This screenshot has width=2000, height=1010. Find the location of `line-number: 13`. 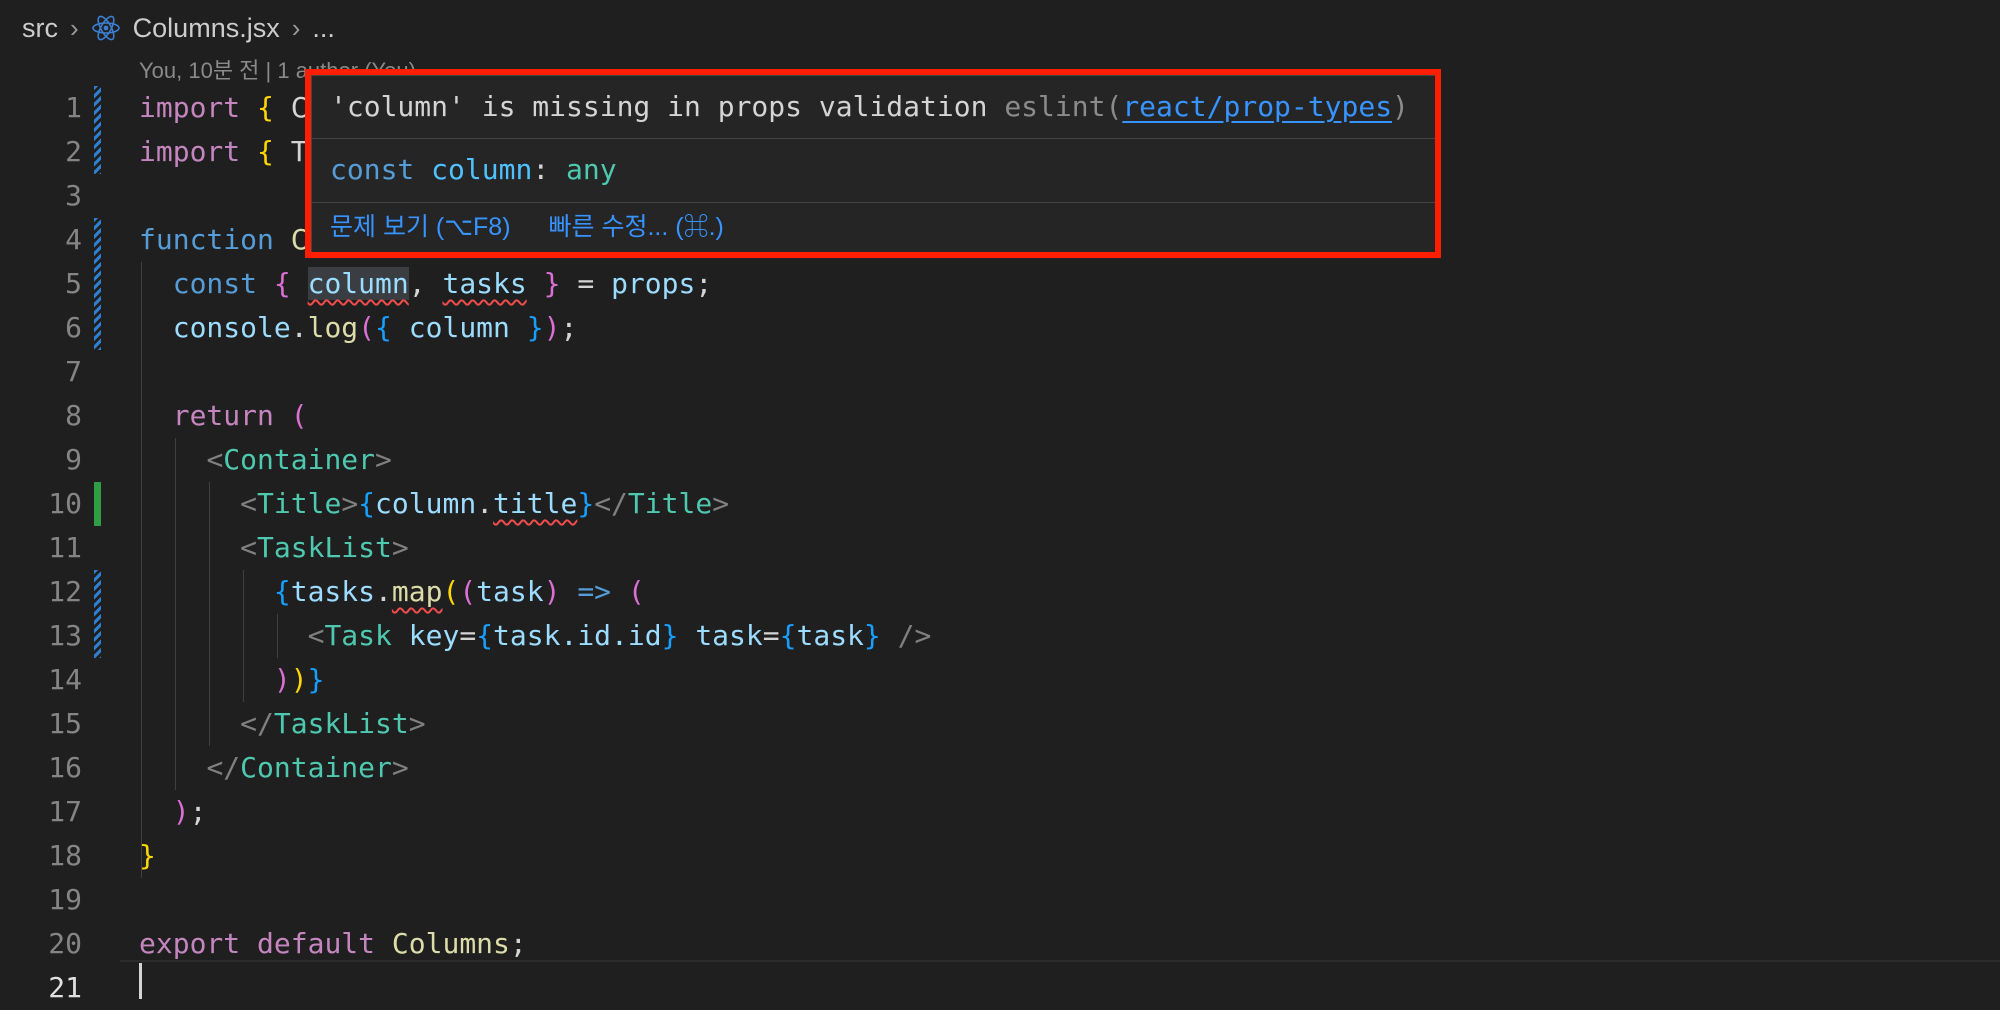

line-number: 13 is located at coordinates (65, 635).